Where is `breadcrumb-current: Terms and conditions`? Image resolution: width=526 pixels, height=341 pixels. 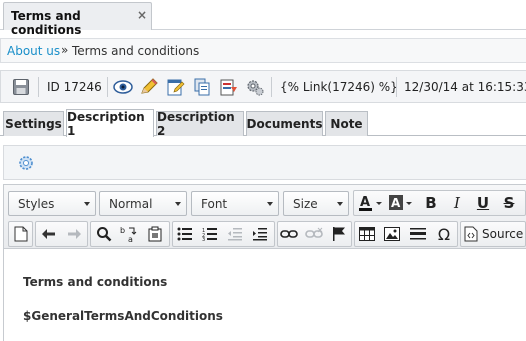
breadcrumb-current: Terms and conditions is located at coordinates (136, 51).